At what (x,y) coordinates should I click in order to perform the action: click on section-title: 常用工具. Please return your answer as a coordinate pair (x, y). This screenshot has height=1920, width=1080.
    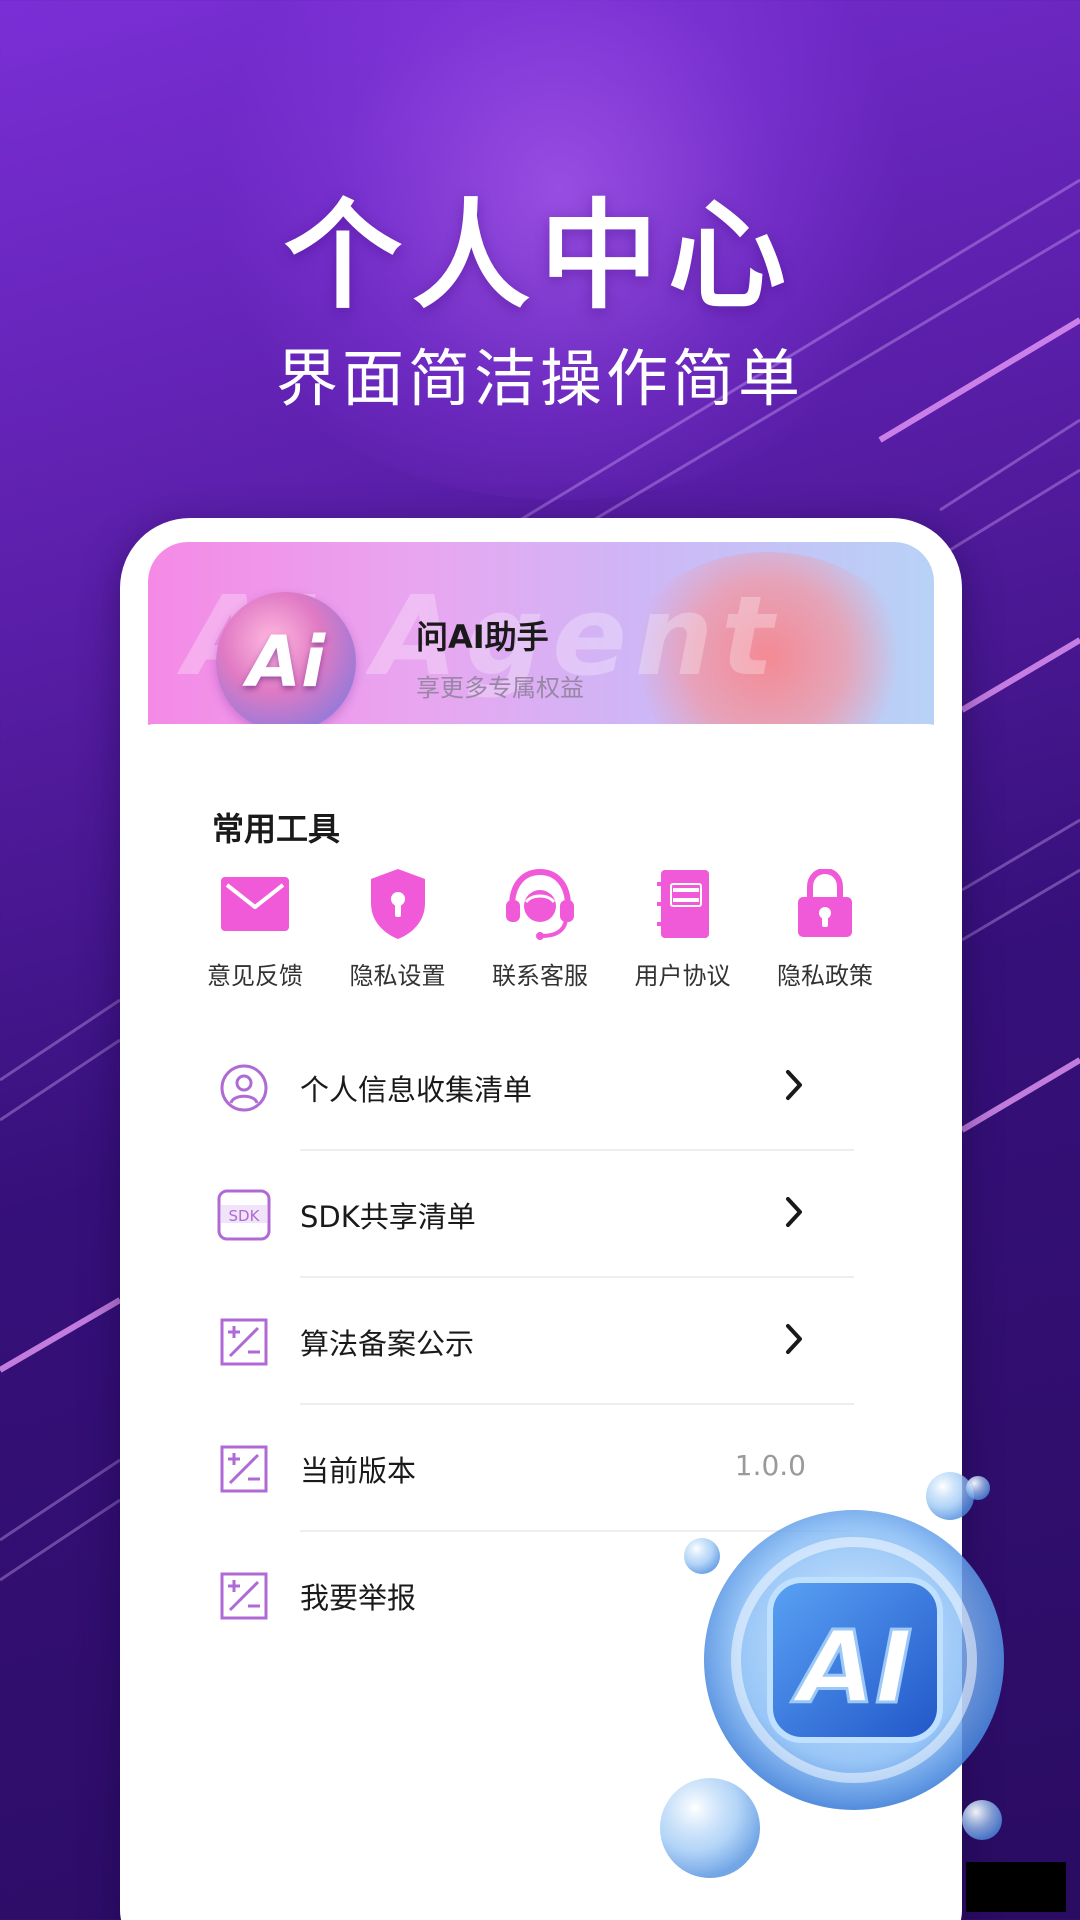
    Looking at the image, I should click on (276, 829).